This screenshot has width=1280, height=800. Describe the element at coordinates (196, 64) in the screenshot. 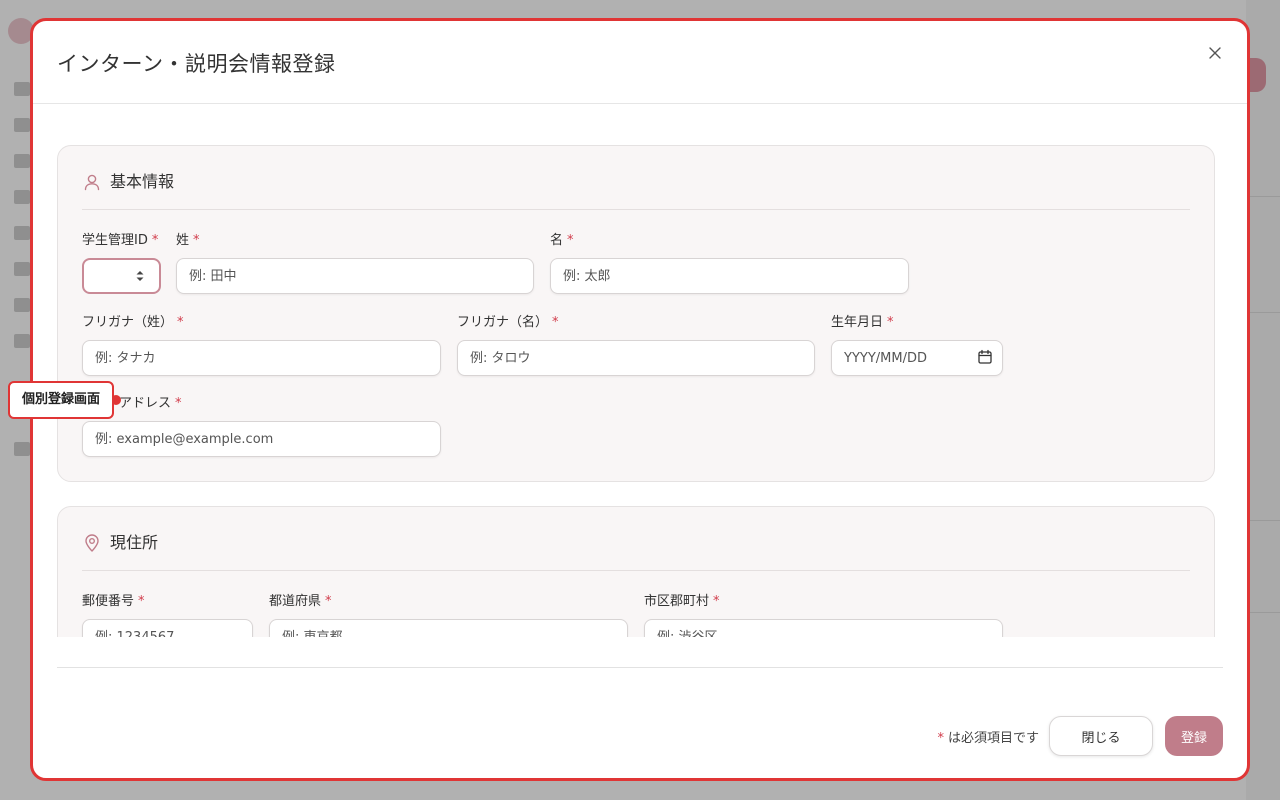

I see `dialog-title: インターン・説明会情報登録` at that location.